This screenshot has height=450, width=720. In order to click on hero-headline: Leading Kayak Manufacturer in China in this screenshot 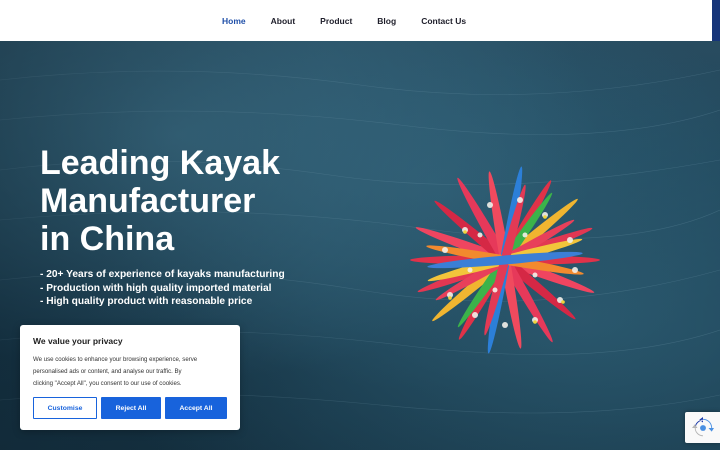, I will do `click(175, 201)`.